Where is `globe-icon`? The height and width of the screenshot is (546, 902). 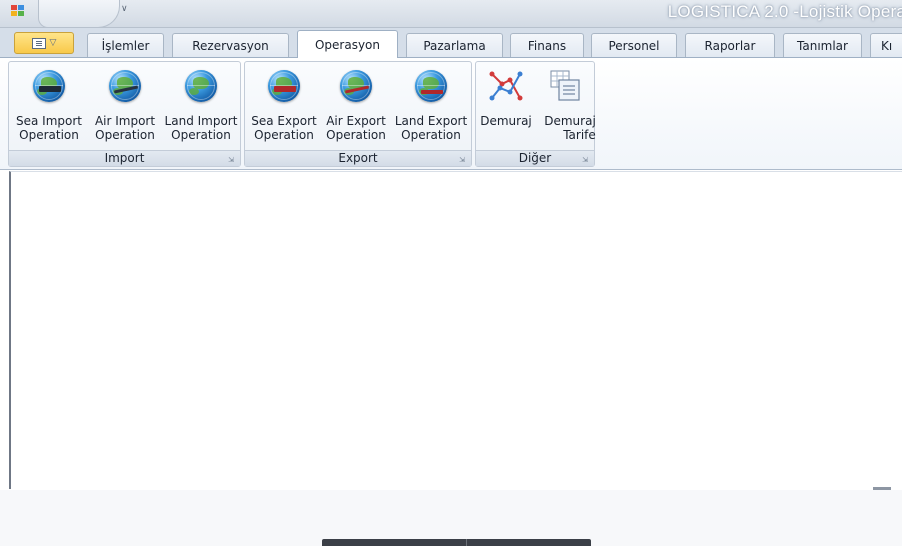
globe-icon is located at coordinates (201, 86).